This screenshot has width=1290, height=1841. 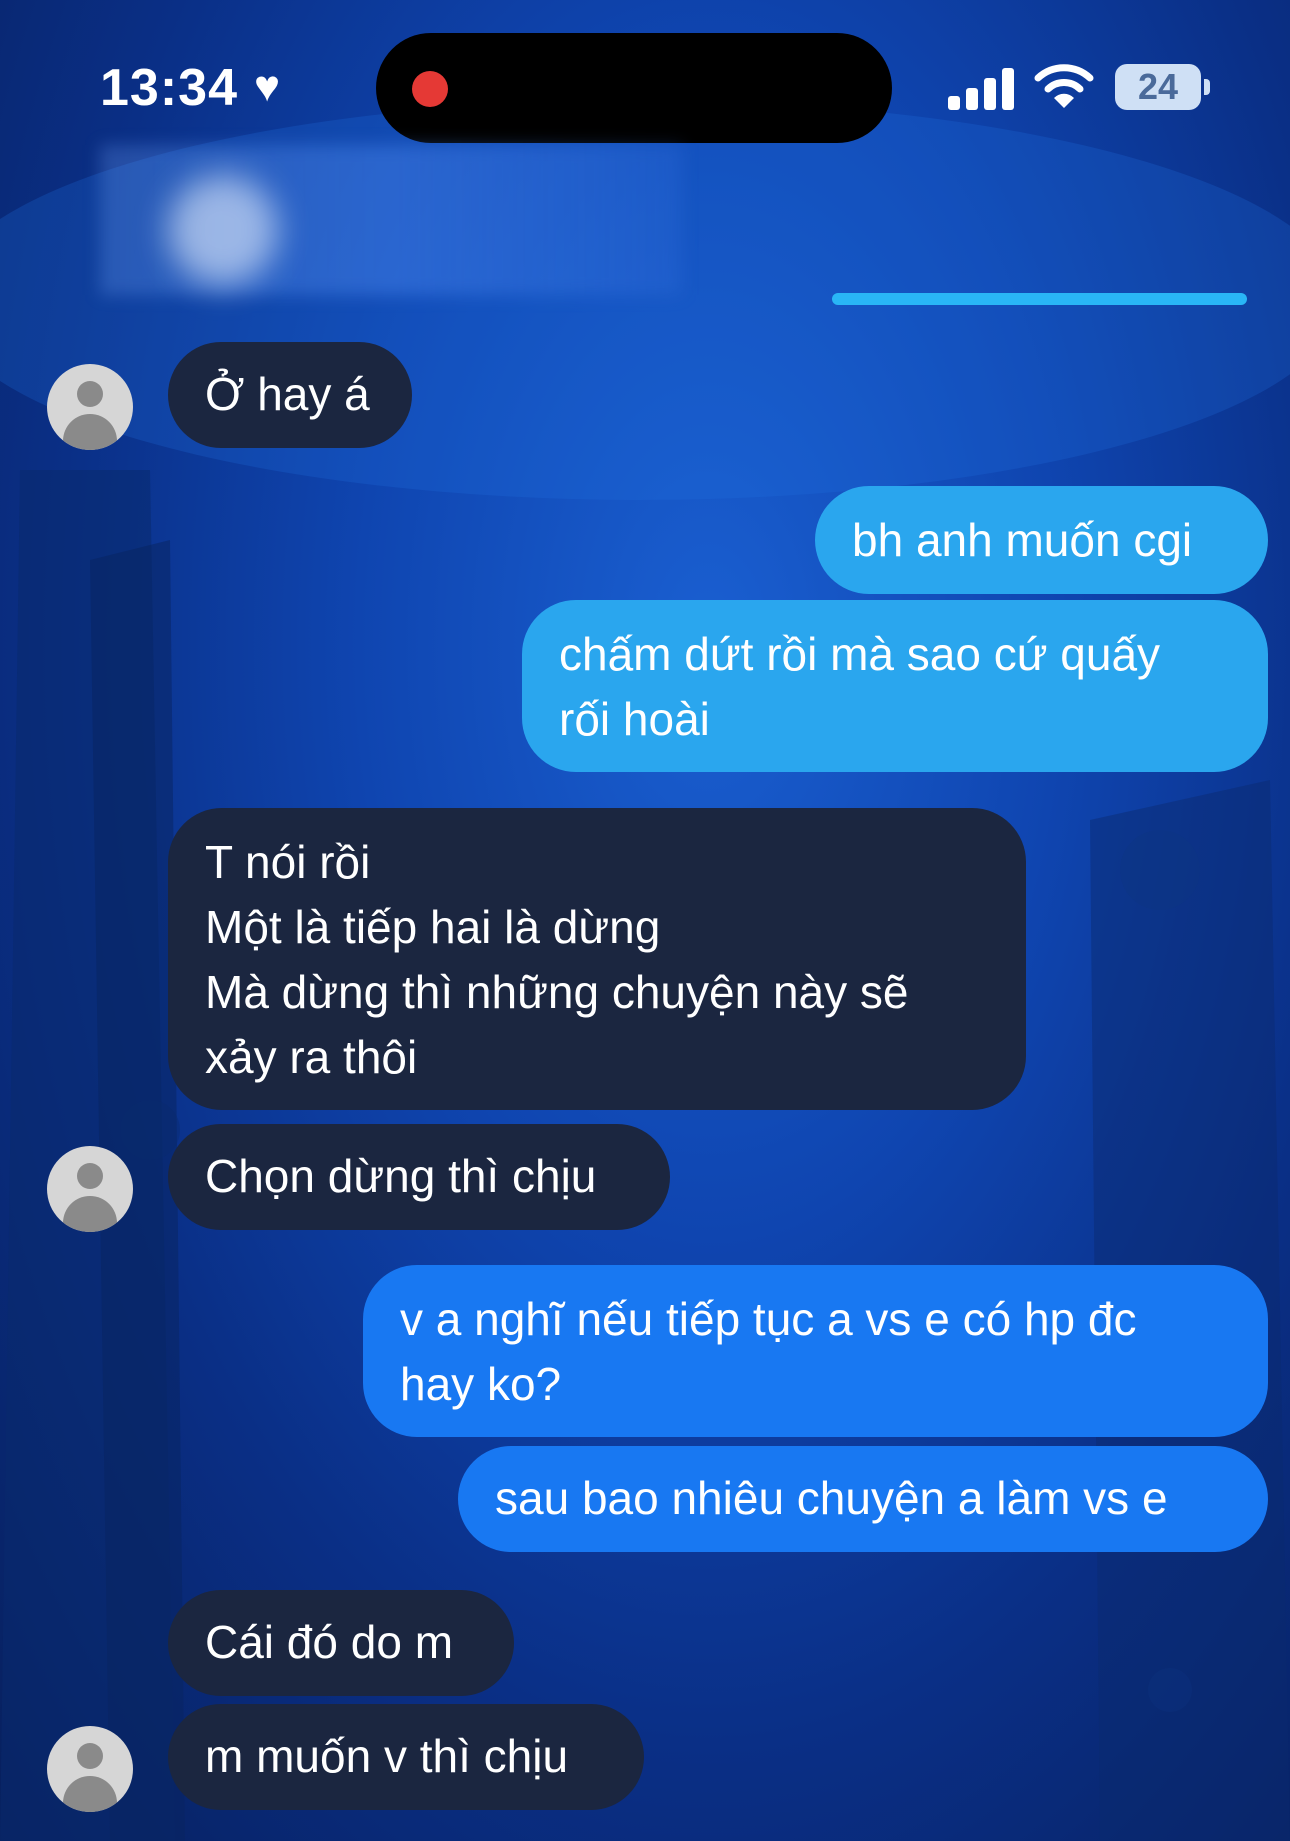 What do you see at coordinates (1207, 87) in the screenshot?
I see `battery-cap` at bounding box center [1207, 87].